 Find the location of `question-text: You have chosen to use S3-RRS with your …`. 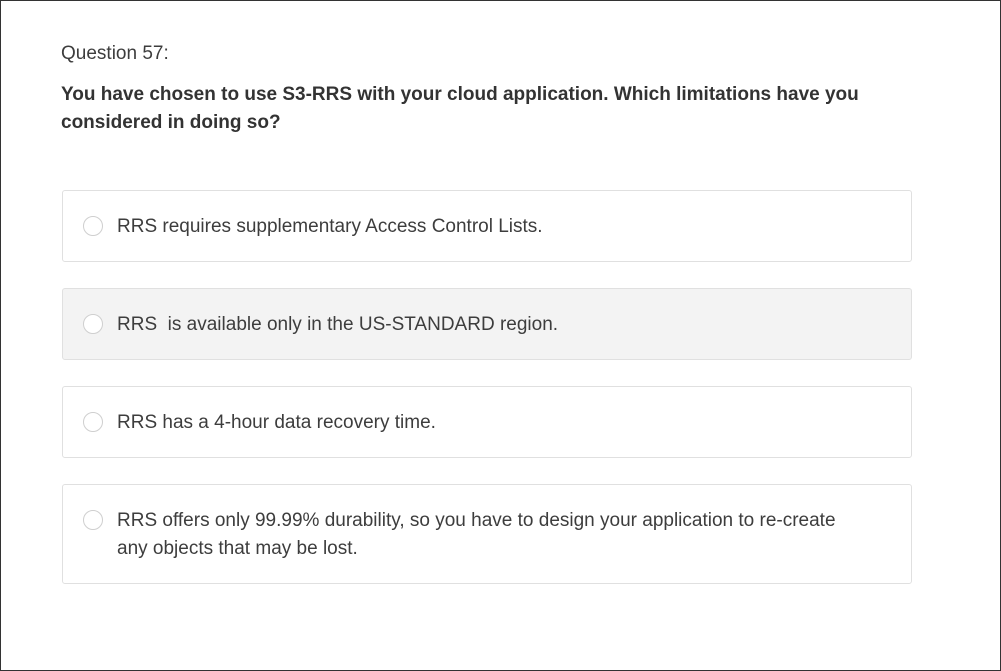

question-text: You have chosen to use S3-RRS with your … is located at coordinates (460, 108).